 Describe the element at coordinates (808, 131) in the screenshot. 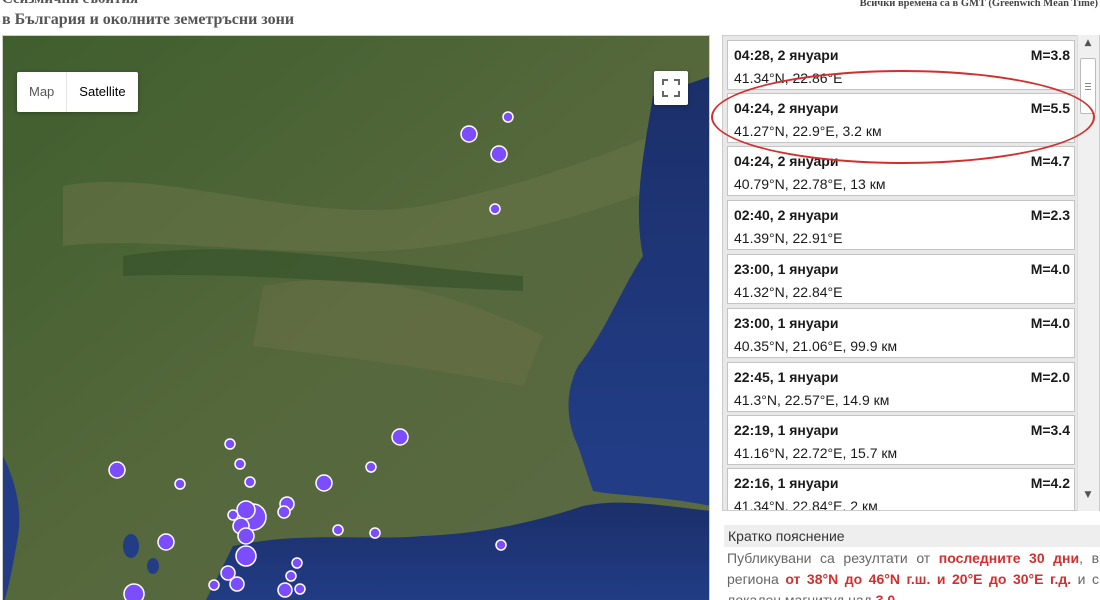

I see `quake-location: 41.27°N, 22.9°E, 3.2 км` at that location.